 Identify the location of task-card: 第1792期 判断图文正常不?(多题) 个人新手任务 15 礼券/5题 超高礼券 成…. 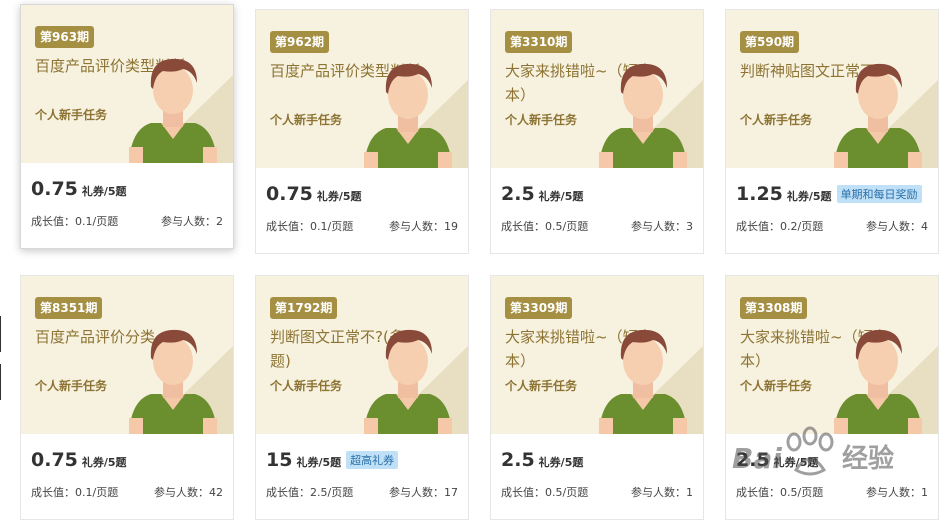
(362, 397).